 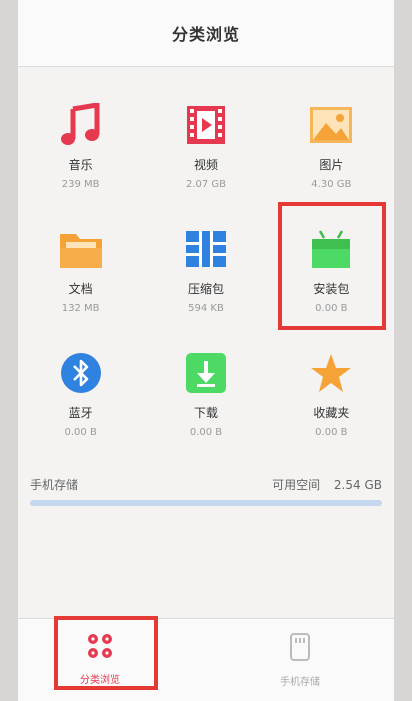 I want to click on storage-label: 手机存储, so click(x=54, y=485).